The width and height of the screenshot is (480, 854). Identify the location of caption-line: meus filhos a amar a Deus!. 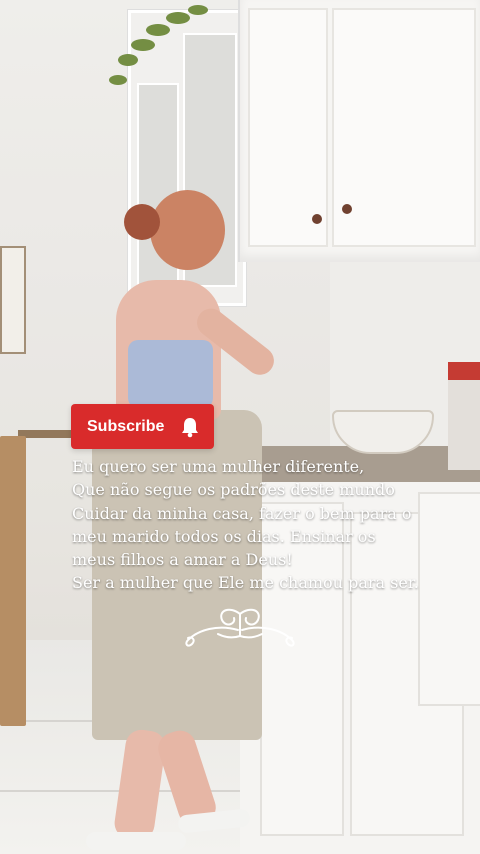
(182, 560).